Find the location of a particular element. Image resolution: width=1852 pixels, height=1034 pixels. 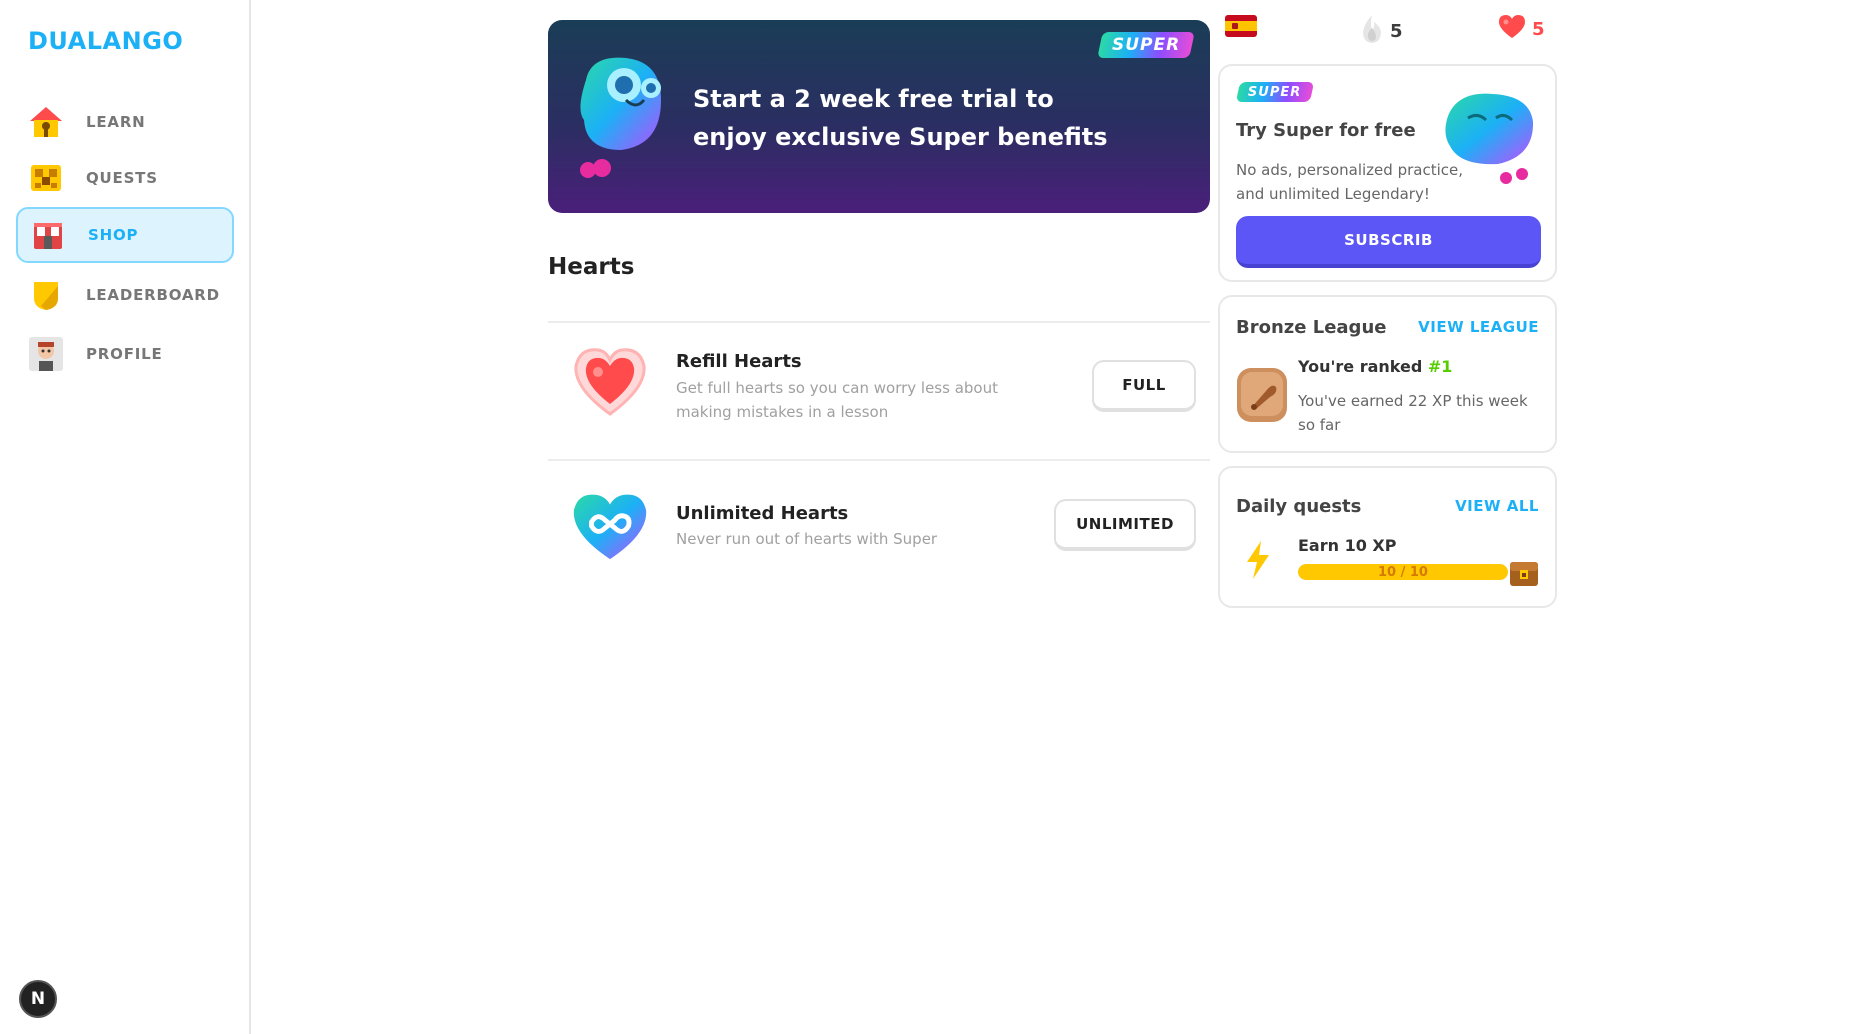

refill-hearts-button: FULL is located at coordinates (1144, 386).